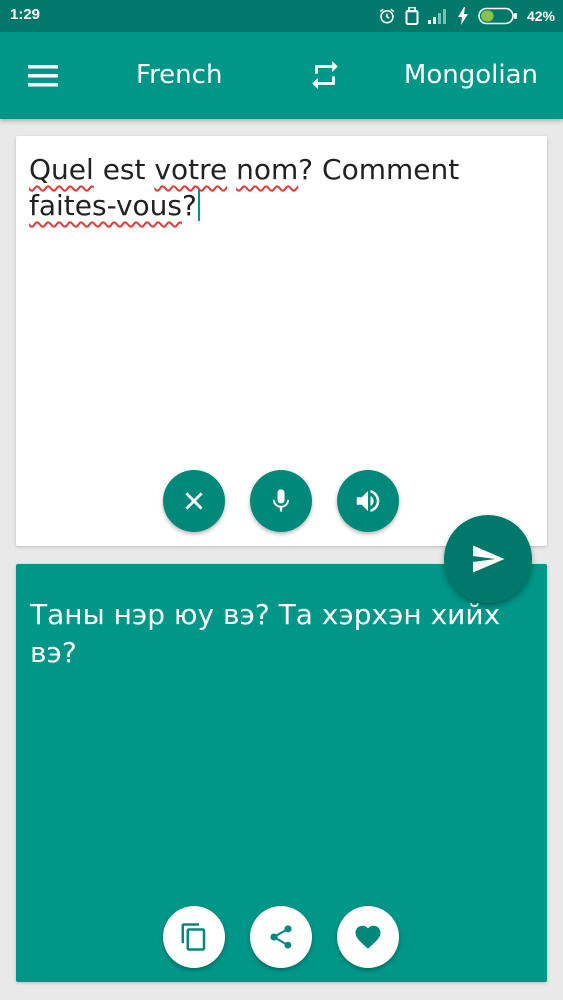 The image size is (563, 1000). I want to click on source-text-input: Quel est votre nom? Comment faites-vous?, so click(281, 188).